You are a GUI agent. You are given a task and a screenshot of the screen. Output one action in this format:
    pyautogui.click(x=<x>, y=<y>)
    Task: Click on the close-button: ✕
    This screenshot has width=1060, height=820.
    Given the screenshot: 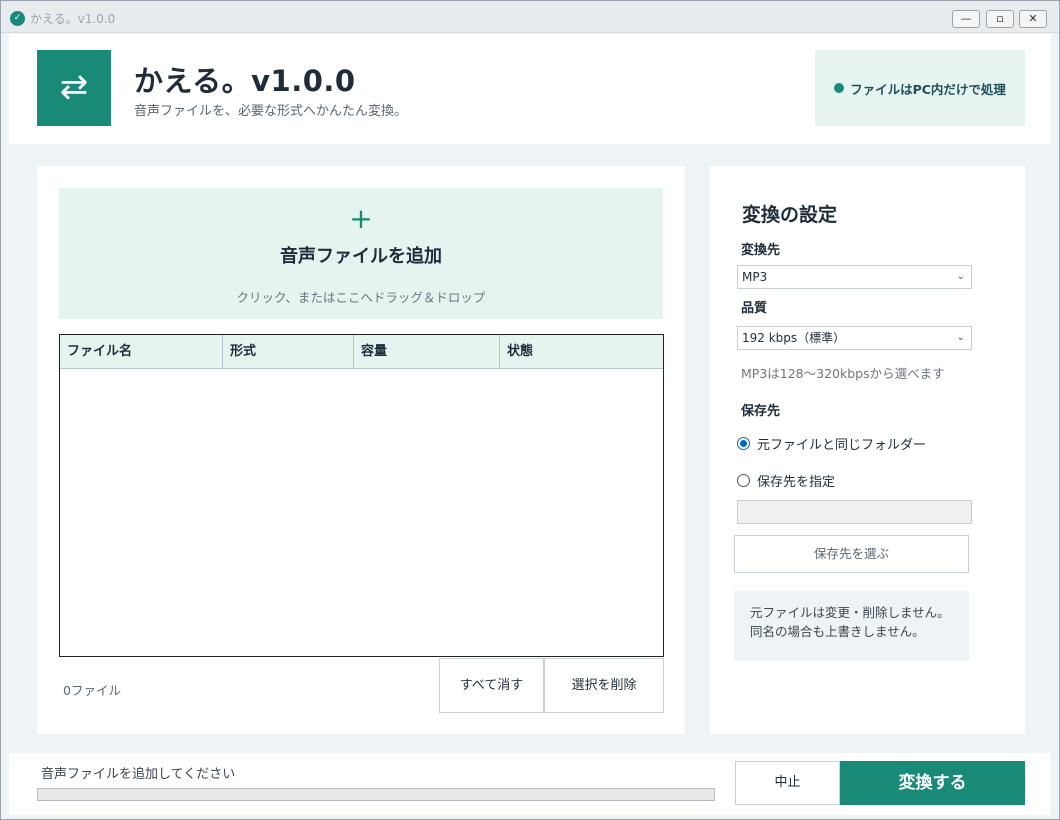 What is the action you would take?
    pyautogui.click(x=1033, y=19)
    